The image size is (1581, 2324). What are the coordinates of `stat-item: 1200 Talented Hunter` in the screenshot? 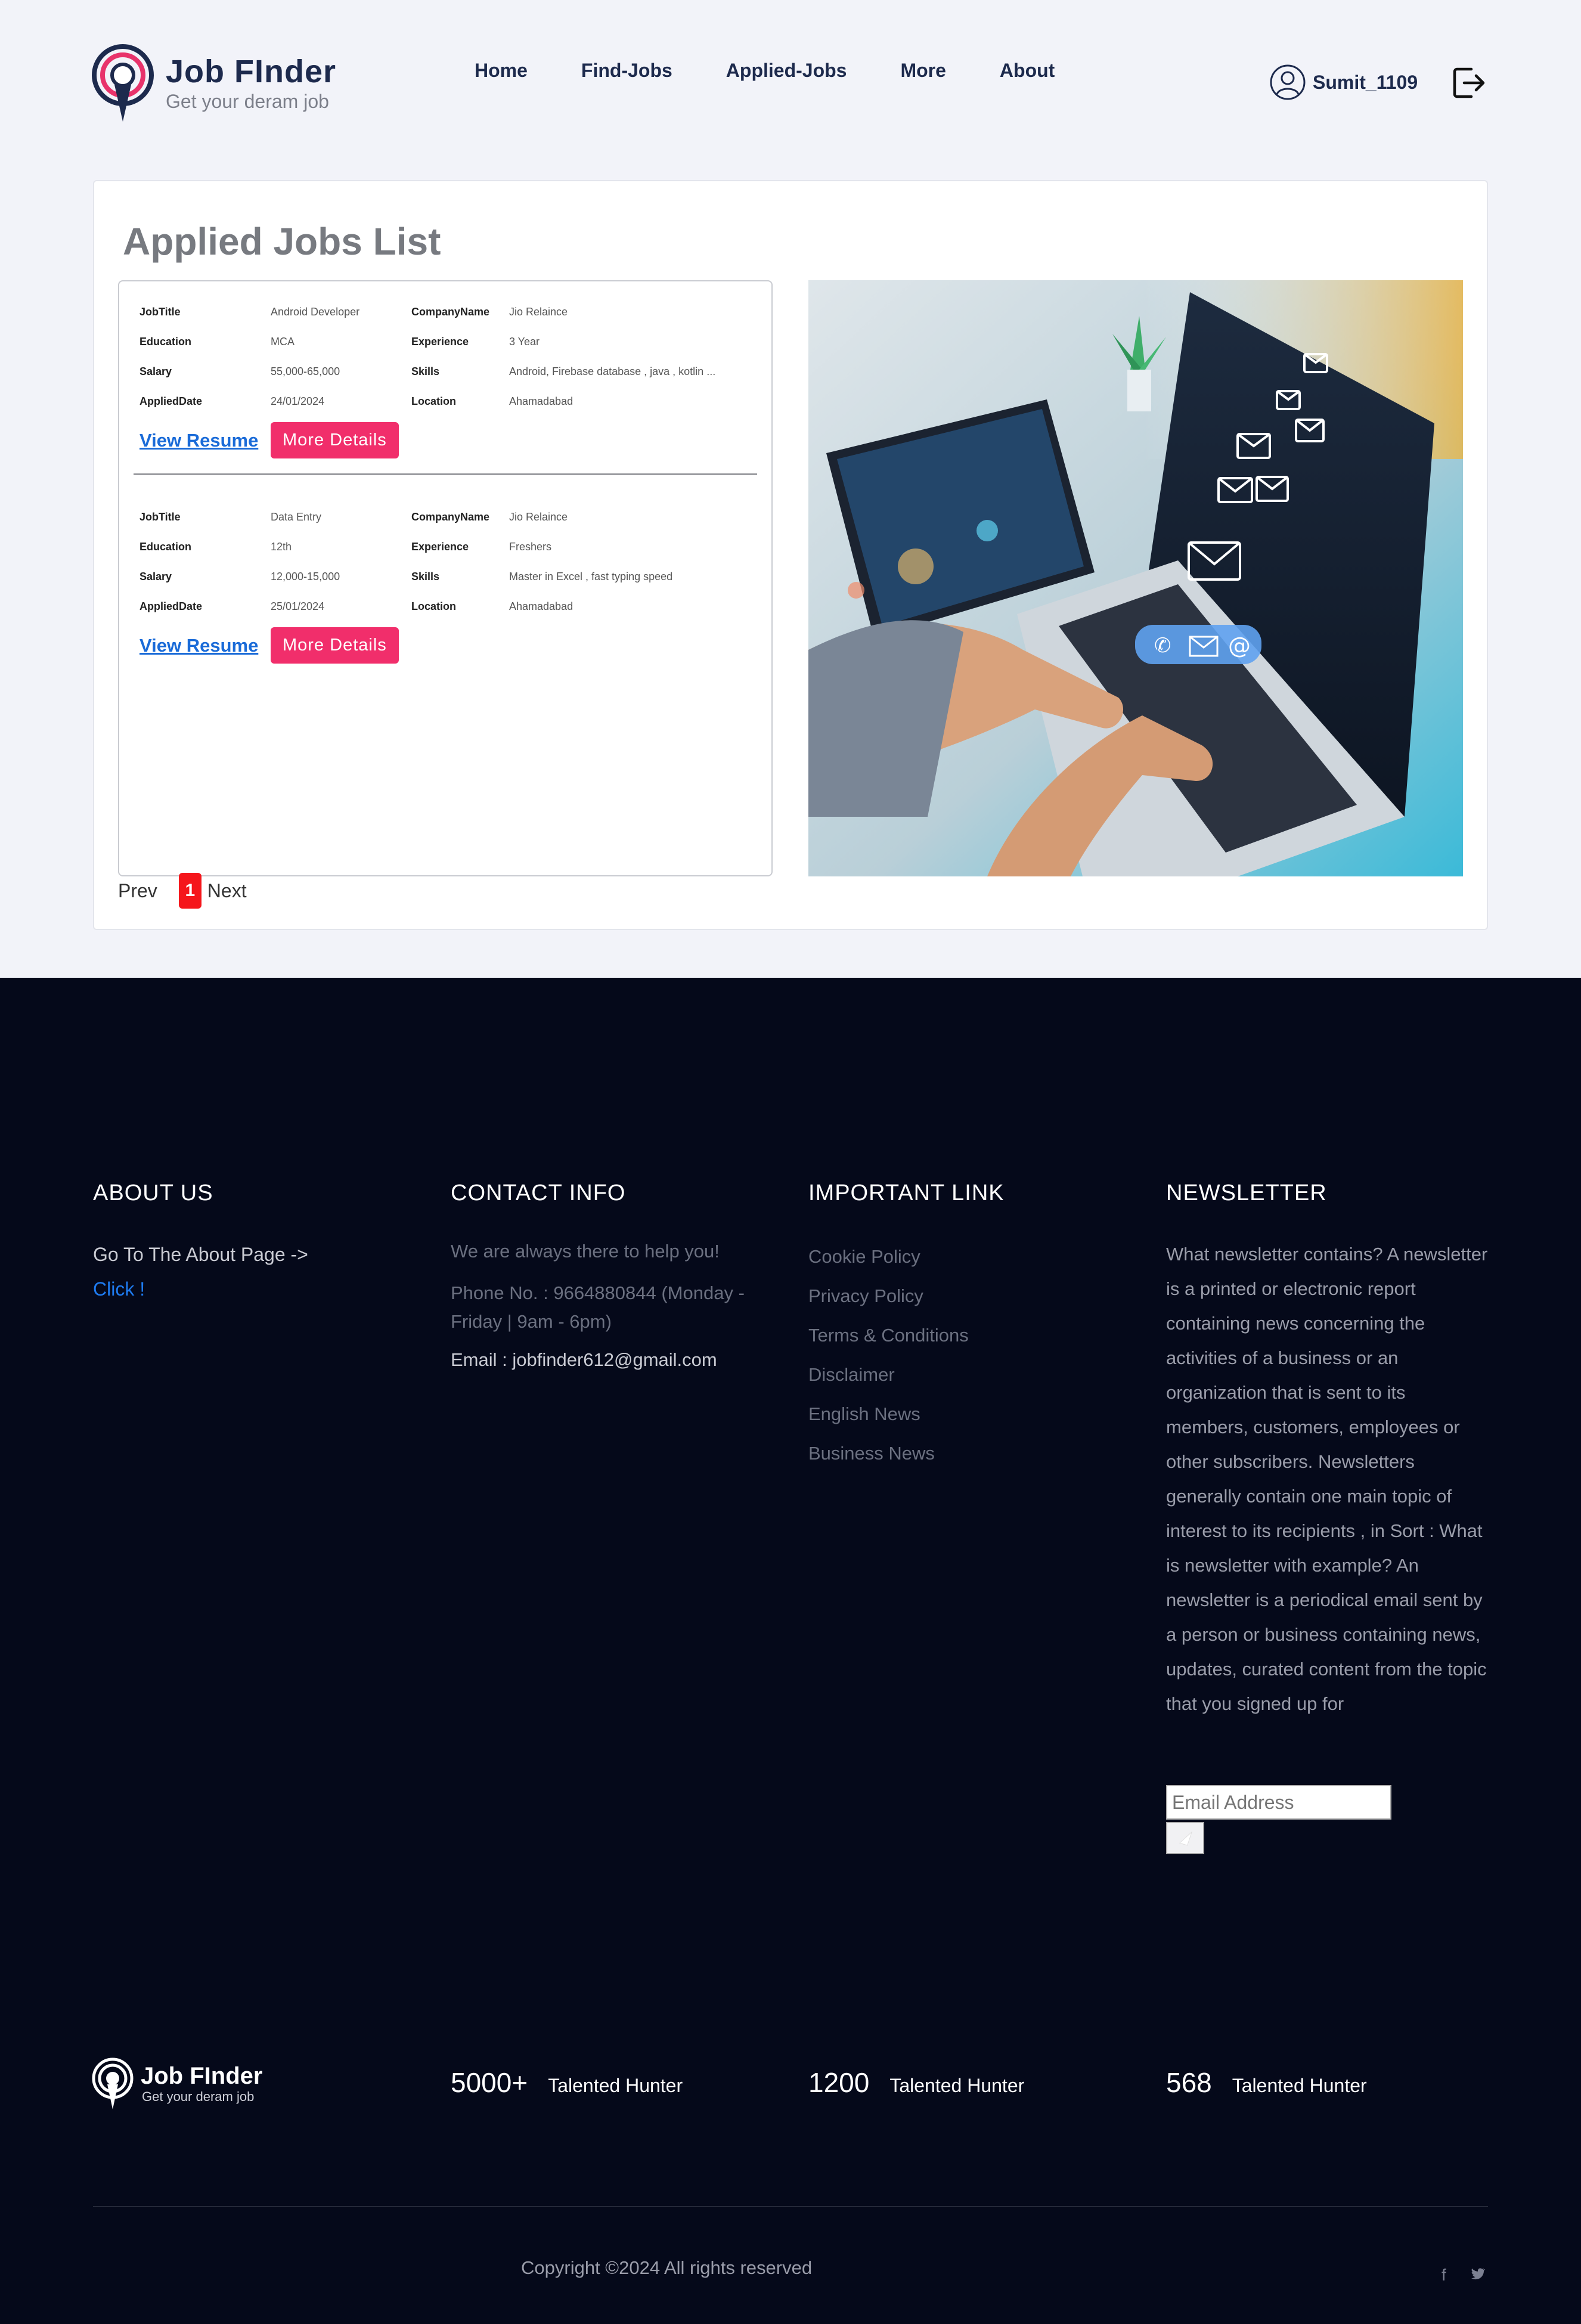 It's located at (916, 2082).